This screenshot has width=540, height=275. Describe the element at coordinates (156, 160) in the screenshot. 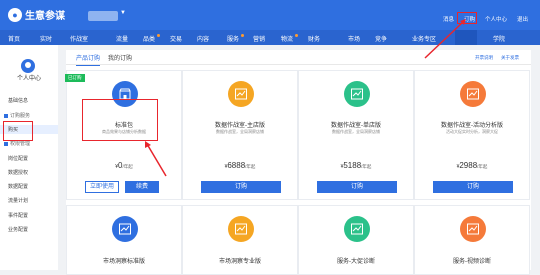

I see `arrow-to-card` at that location.